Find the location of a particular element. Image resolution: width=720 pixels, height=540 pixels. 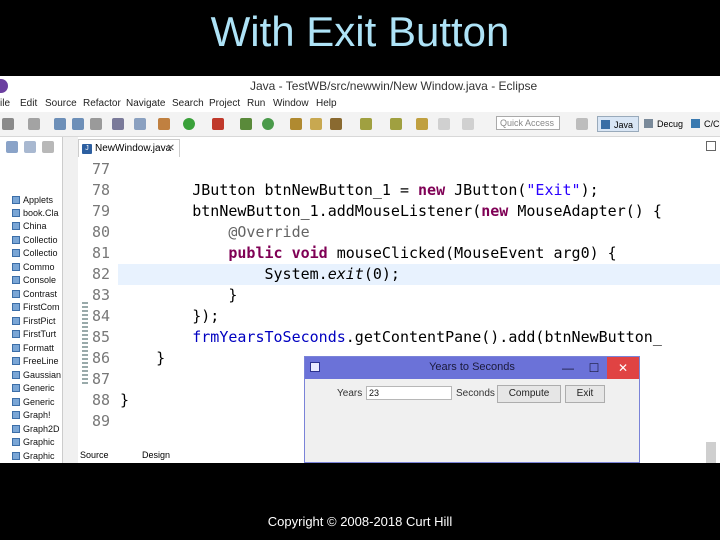

code-line: 80 @Override is located at coordinates (399, 232).